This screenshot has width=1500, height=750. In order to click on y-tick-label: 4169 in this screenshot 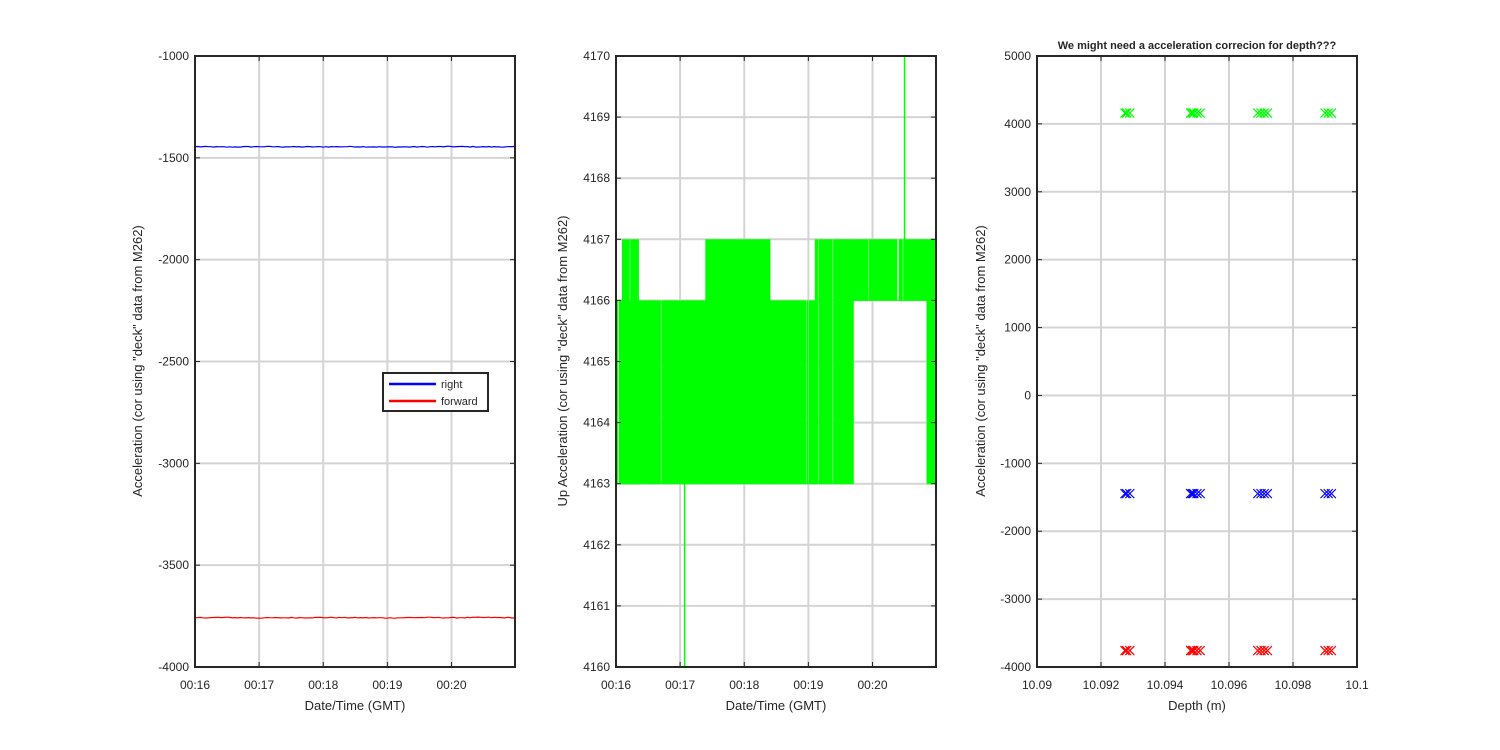, I will do `click(596, 117)`.